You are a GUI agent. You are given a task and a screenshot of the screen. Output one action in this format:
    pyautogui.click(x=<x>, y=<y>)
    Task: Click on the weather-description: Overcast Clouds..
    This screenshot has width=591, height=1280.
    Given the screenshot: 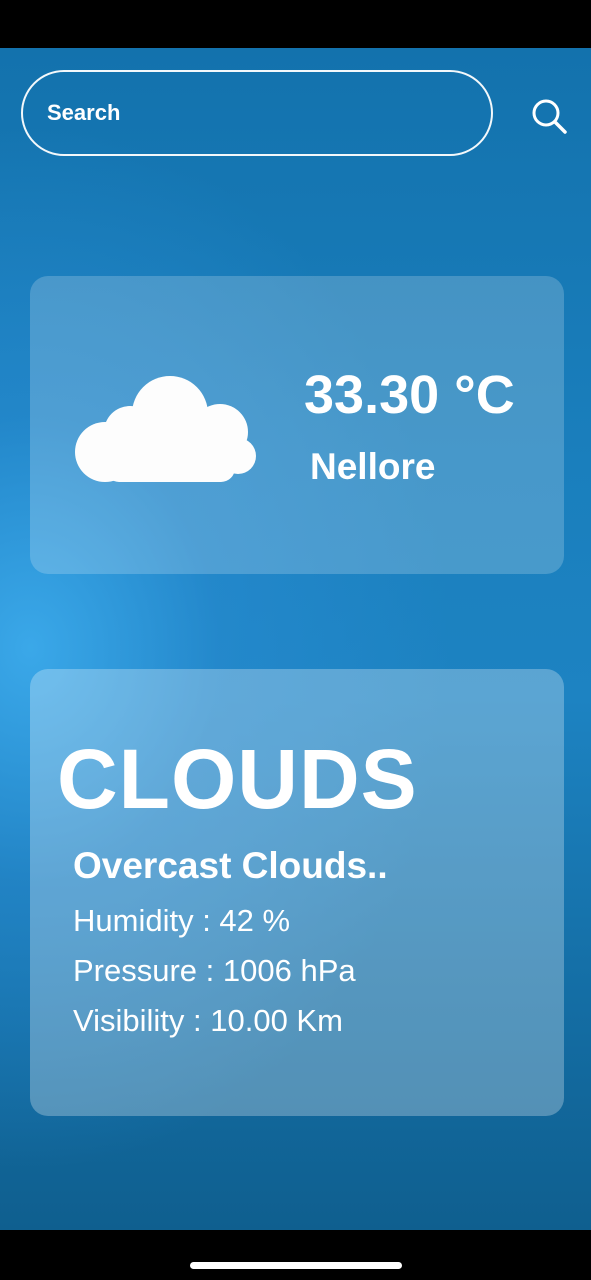 What is the action you would take?
    pyautogui.click(x=230, y=865)
    